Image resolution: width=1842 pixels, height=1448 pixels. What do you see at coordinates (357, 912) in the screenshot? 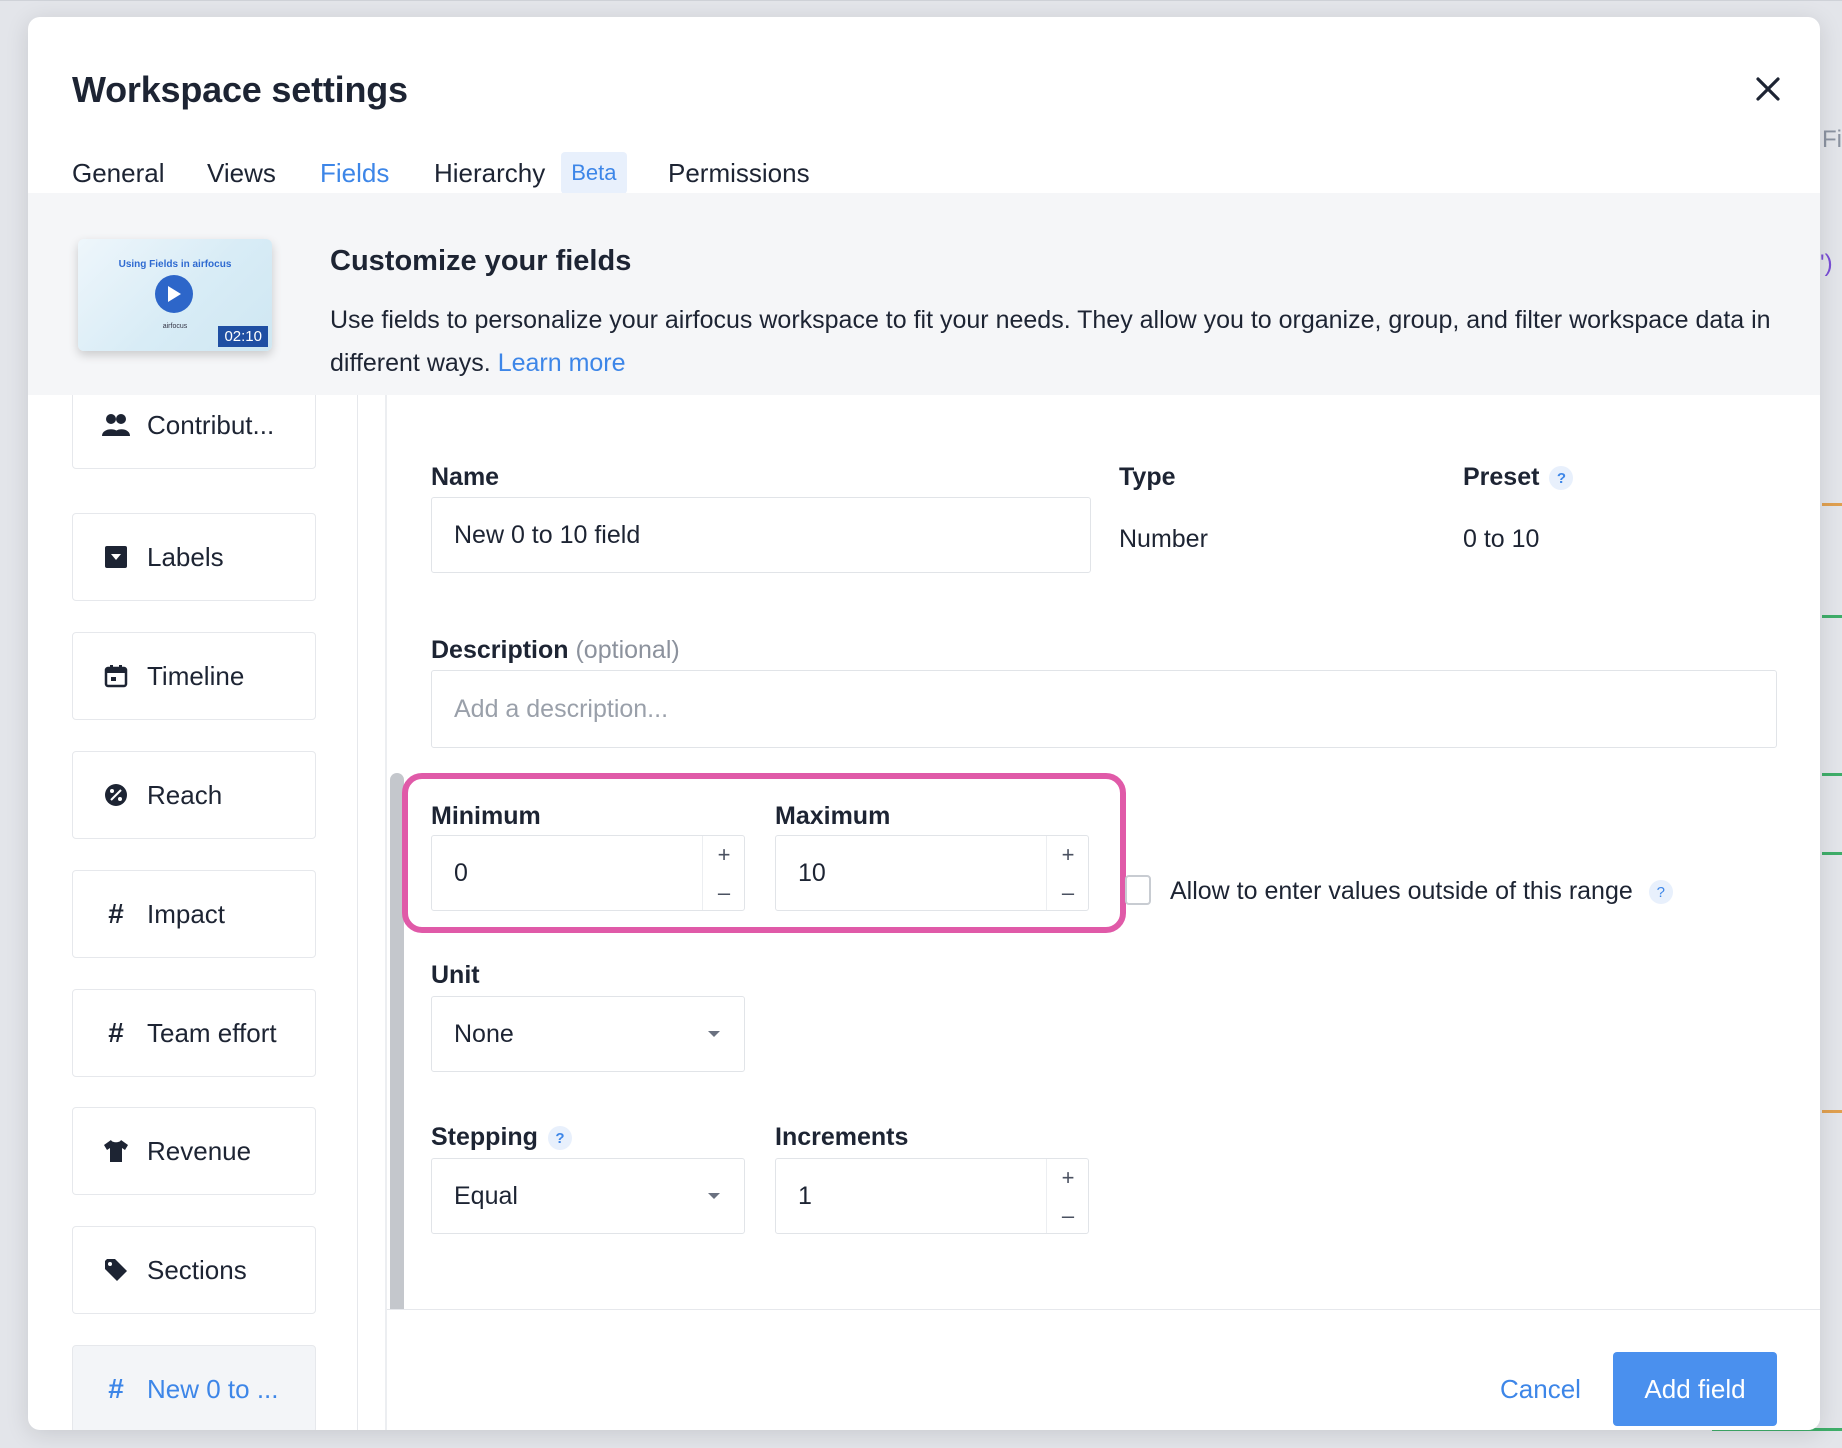
I see `sidebar-divider` at bounding box center [357, 912].